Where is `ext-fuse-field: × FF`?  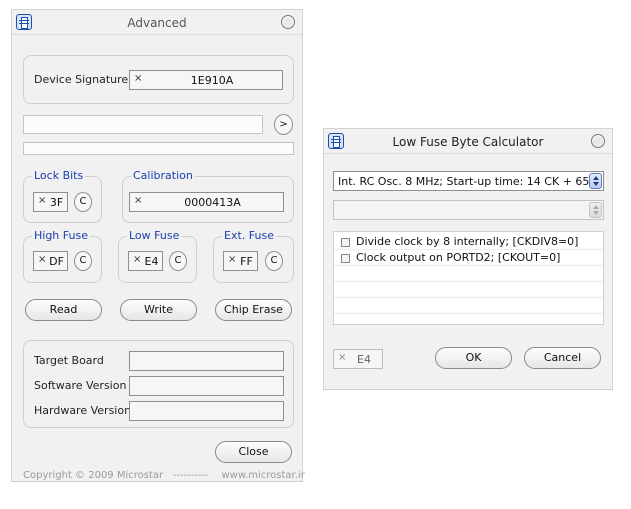
ext-fuse-field: × FF is located at coordinates (240, 261).